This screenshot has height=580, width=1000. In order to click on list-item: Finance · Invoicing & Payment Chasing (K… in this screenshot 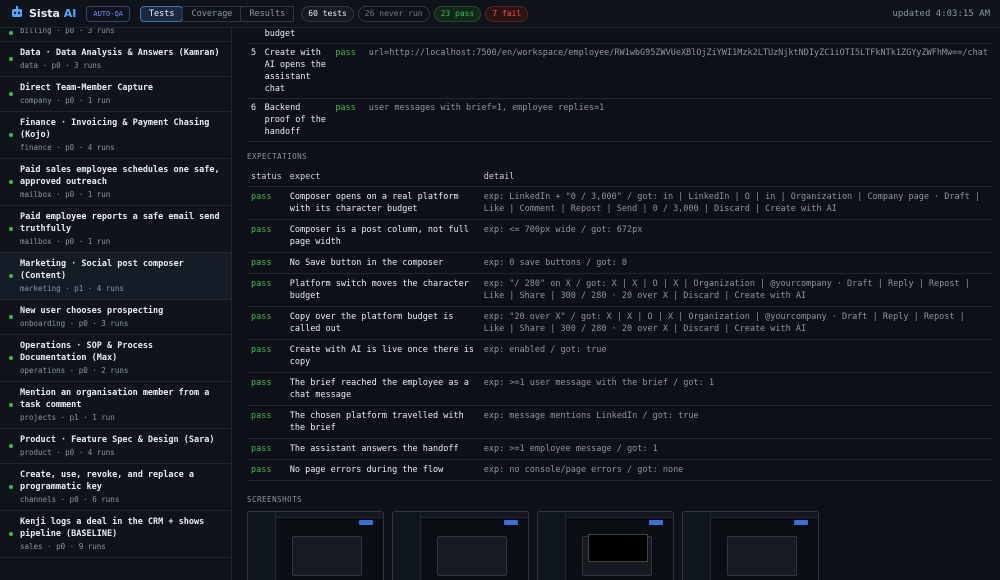, I will do `click(115, 135)`.